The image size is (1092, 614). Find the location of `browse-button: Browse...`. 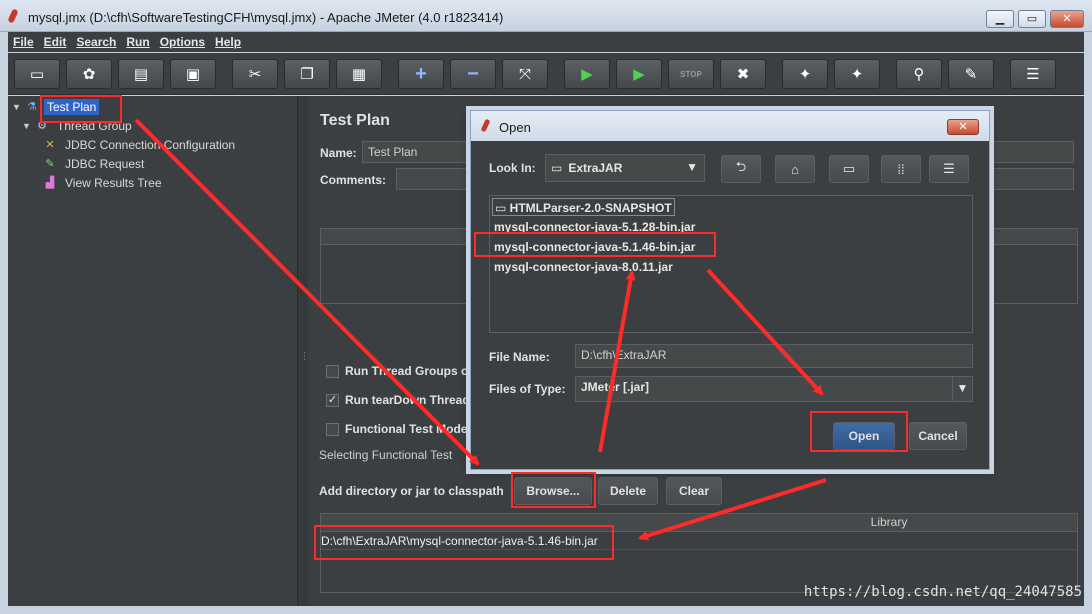

browse-button: Browse... is located at coordinates (553, 491).